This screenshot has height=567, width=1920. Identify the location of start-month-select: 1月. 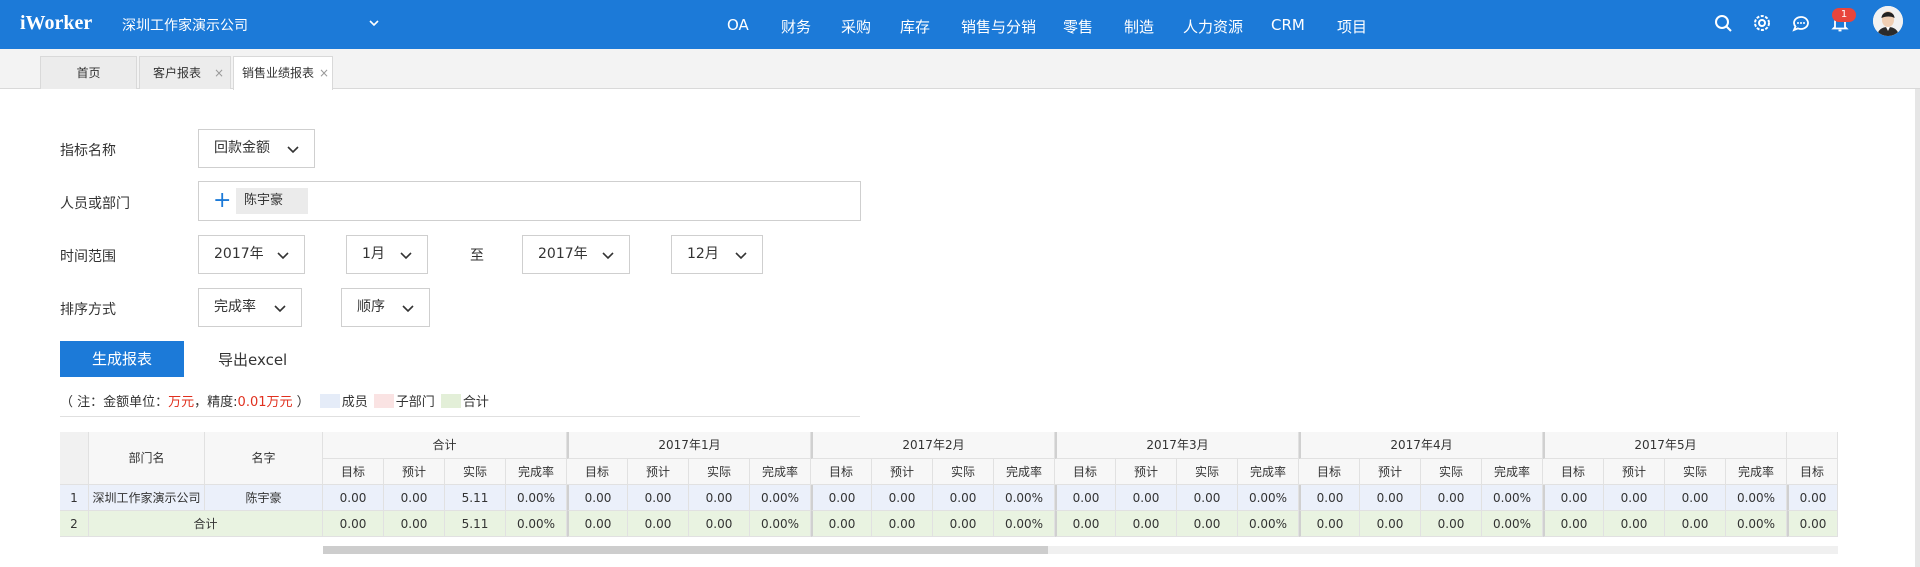
(387, 254).